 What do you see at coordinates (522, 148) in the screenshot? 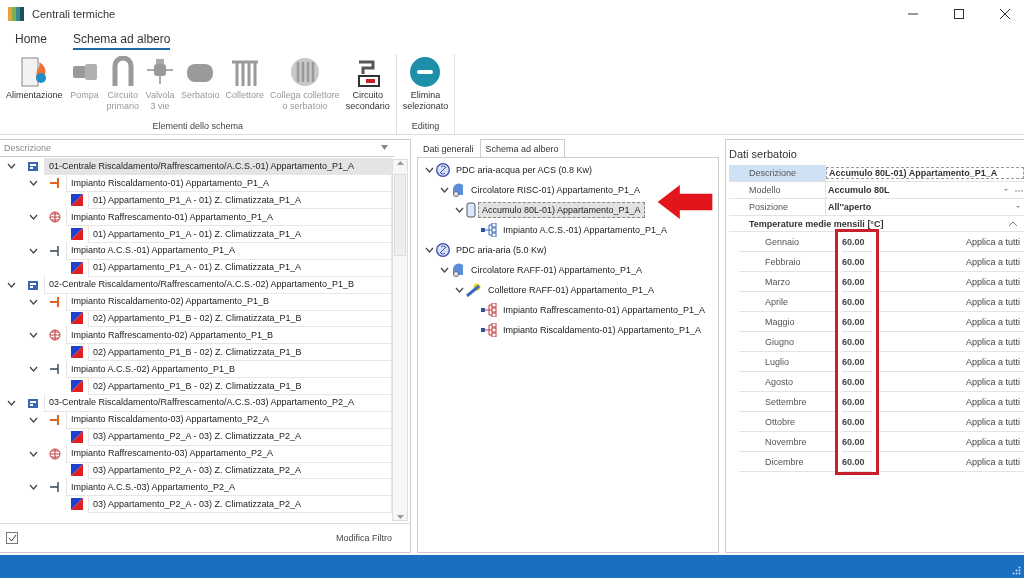
I see `tab: Schema ad albero` at bounding box center [522, 148].